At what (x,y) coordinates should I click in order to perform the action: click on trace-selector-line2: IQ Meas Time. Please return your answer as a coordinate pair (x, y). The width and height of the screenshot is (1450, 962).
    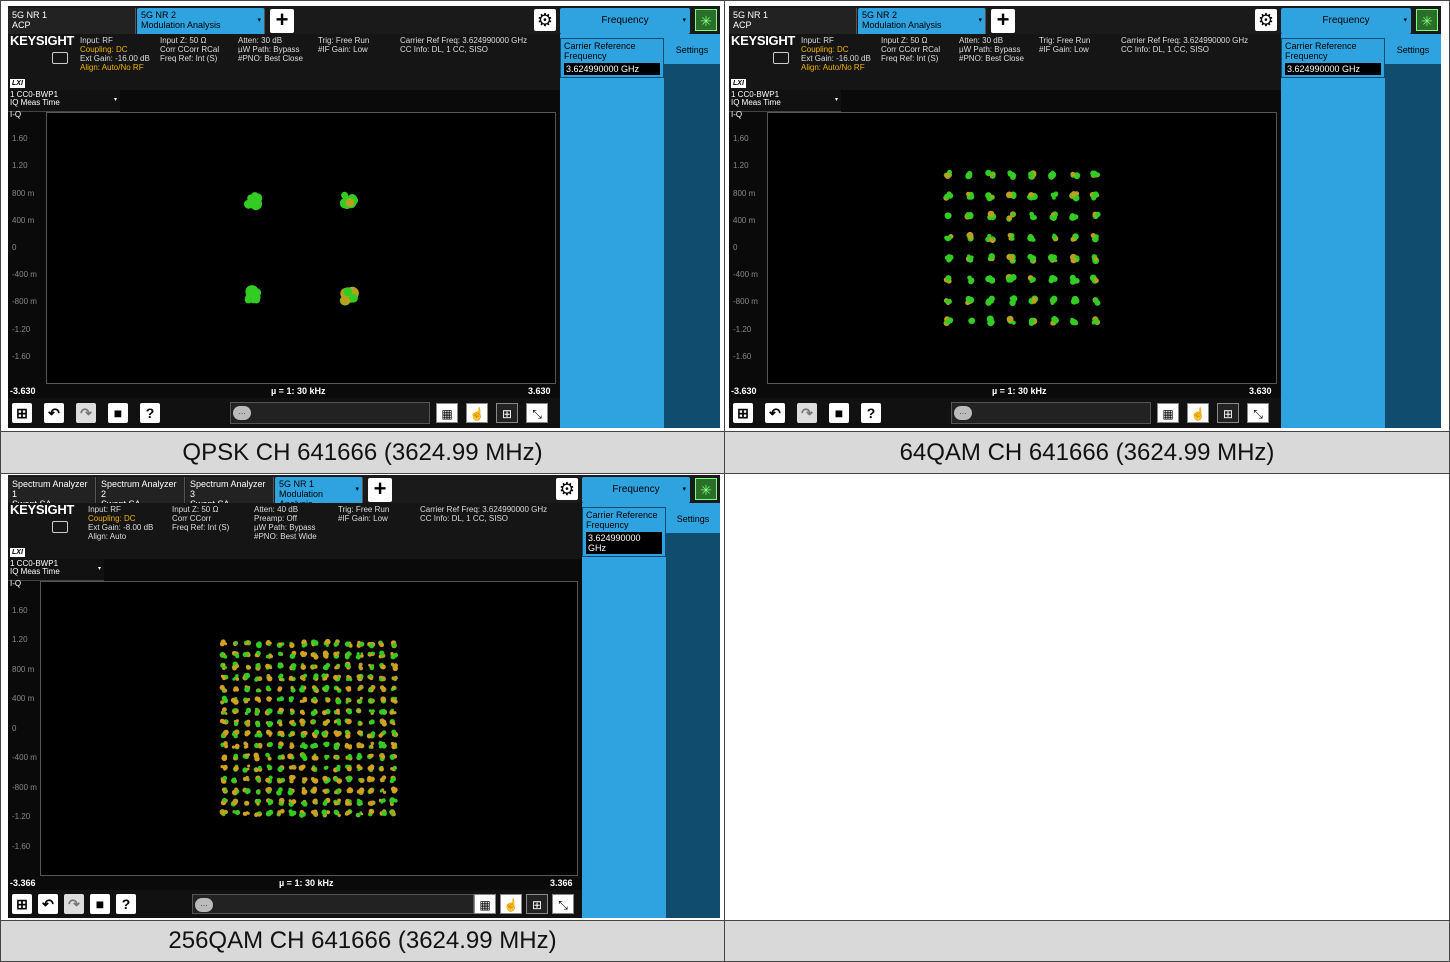
    Looking at the image, I should click on (35, 102).